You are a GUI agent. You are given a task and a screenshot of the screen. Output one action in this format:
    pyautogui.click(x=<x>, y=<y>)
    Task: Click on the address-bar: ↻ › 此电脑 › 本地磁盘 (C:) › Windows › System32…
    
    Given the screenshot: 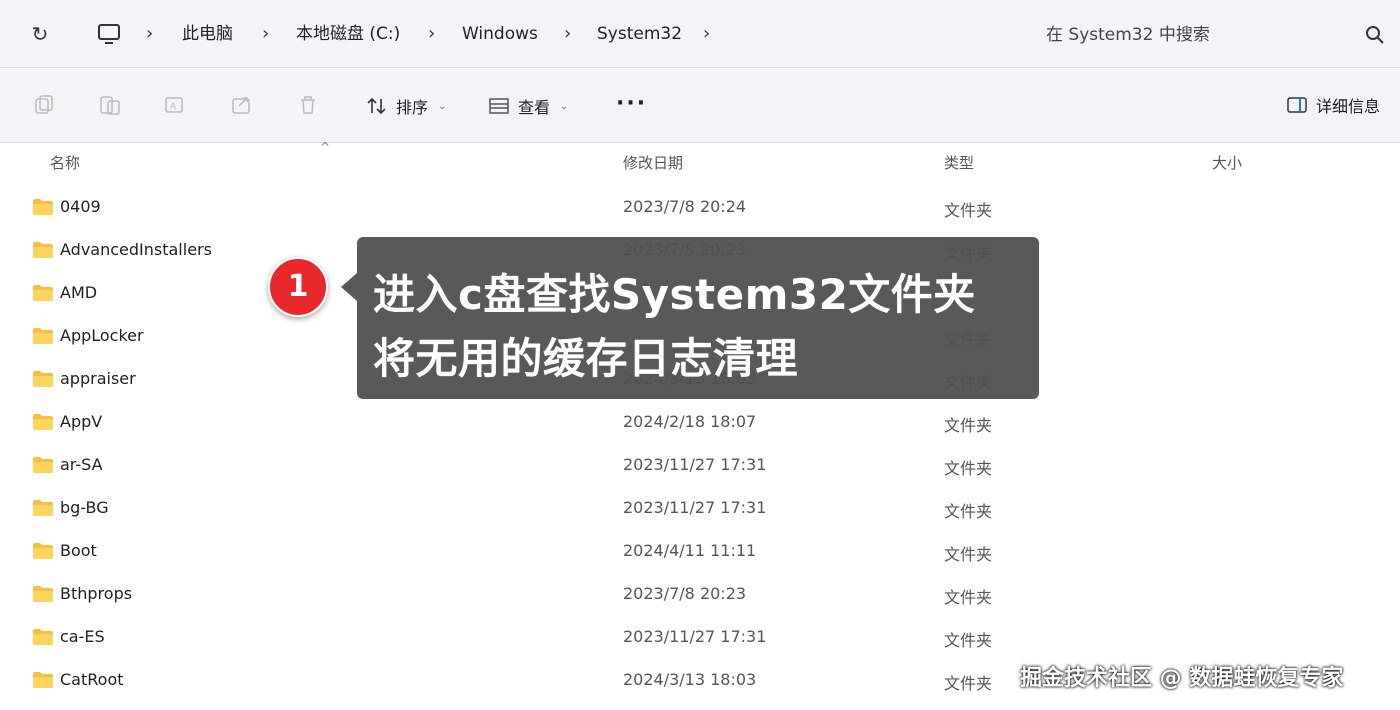 What is the action you would take?
    pyautogui.click(x=700, y=34)
    